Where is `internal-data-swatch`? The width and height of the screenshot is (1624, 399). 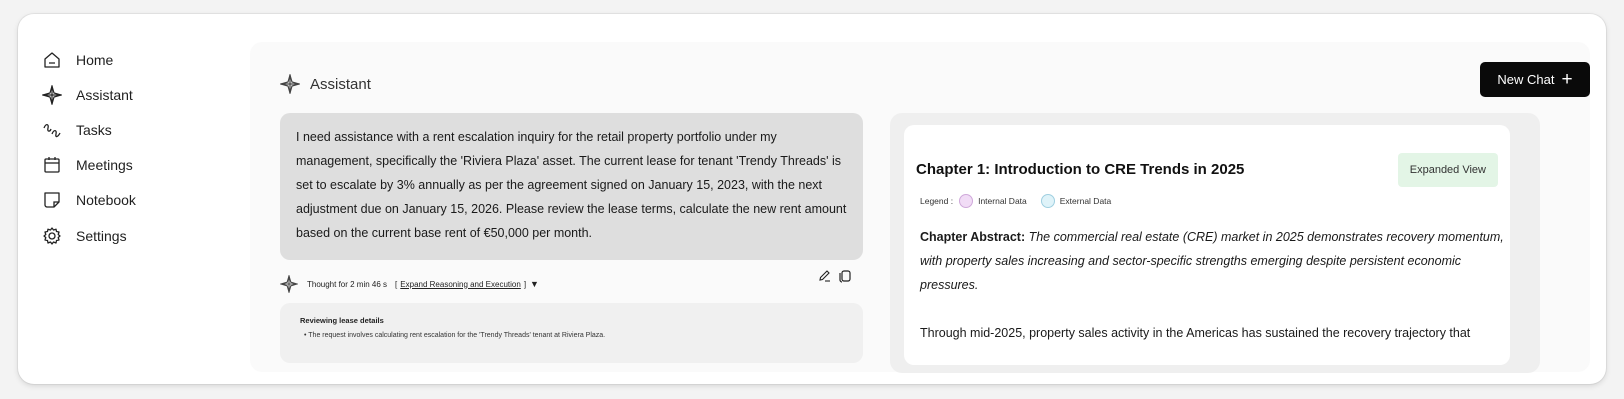
internal-data-swatch is located at coordinates (966, 201).